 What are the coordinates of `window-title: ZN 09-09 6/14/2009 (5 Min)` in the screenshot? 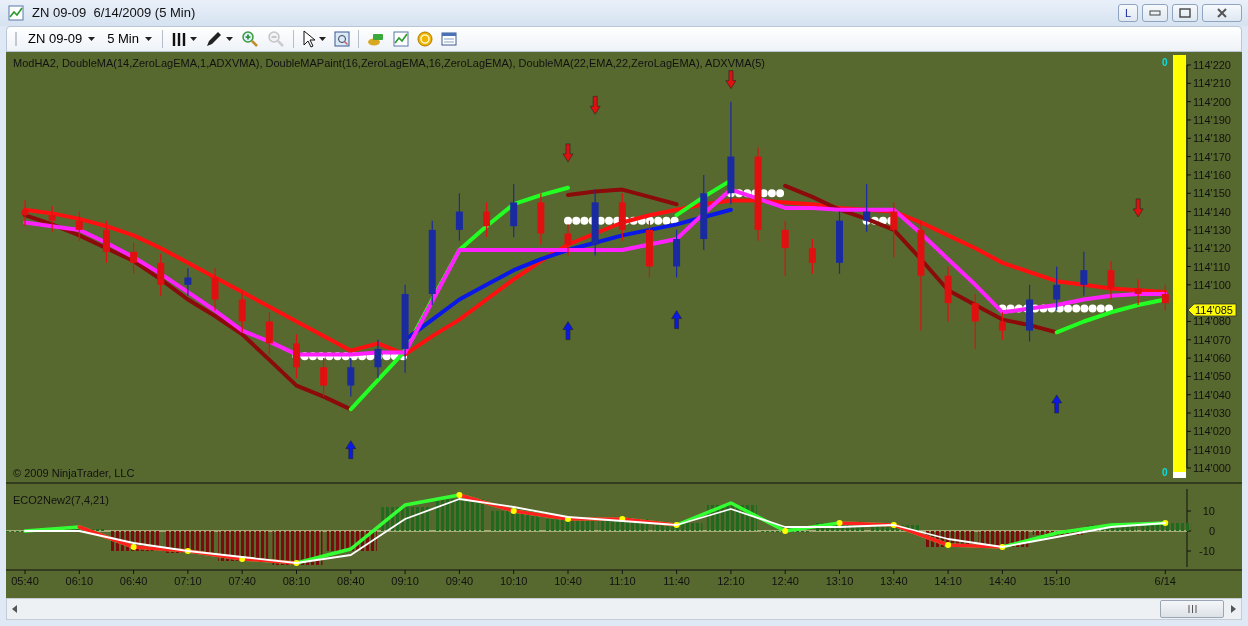 It's located at (114, 13).